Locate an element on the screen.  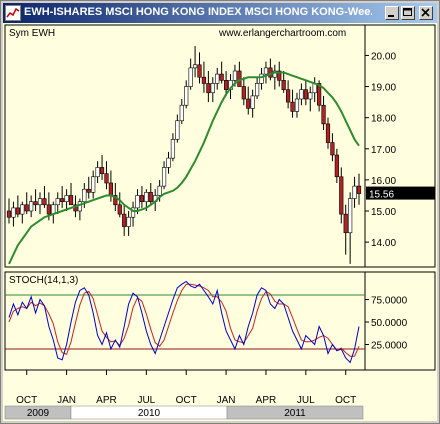
price-tick-label: 15.00 is located at coordinates (383, 212).